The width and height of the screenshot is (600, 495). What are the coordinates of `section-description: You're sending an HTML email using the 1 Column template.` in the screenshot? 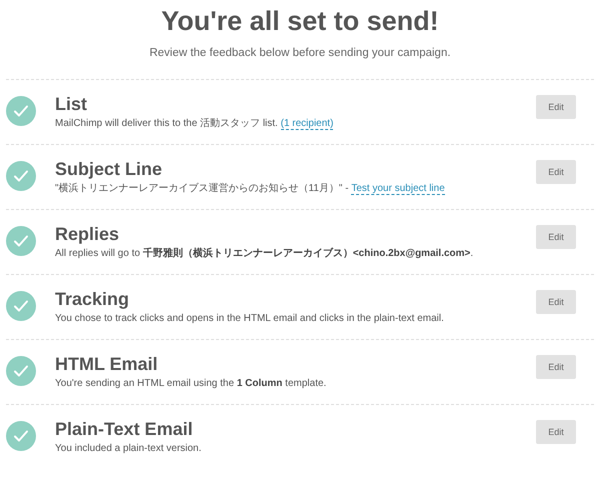 It's located at (191, 384).